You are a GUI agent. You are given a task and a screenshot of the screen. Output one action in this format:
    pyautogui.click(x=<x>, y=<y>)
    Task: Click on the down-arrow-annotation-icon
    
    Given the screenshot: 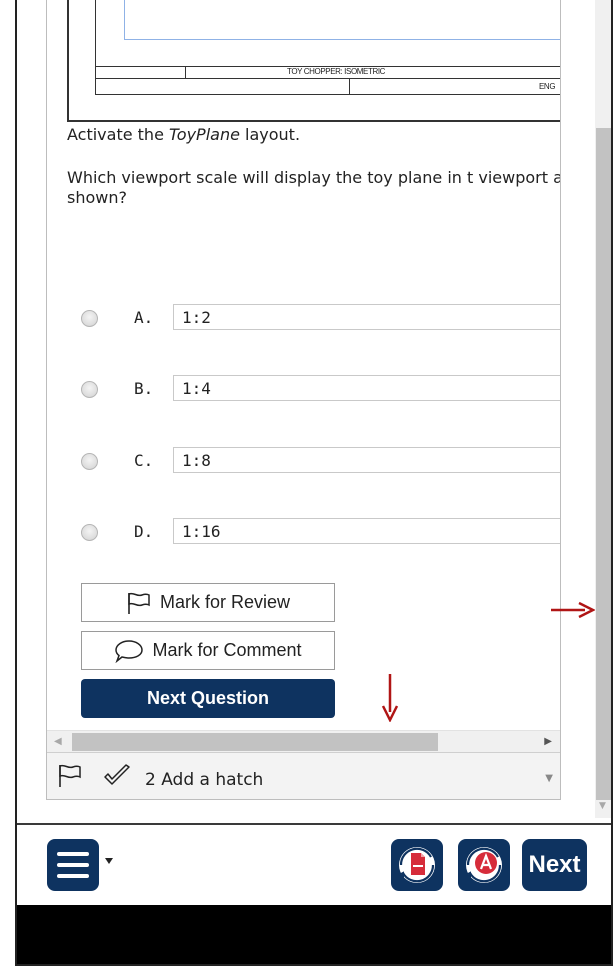 What is the action you would take?
    pyautogui.click(x=390, y=698)
    